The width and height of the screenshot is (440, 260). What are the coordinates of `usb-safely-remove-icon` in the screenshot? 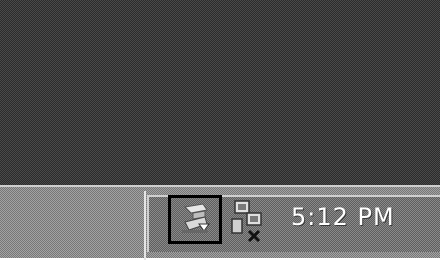 It's located at (196, 219).